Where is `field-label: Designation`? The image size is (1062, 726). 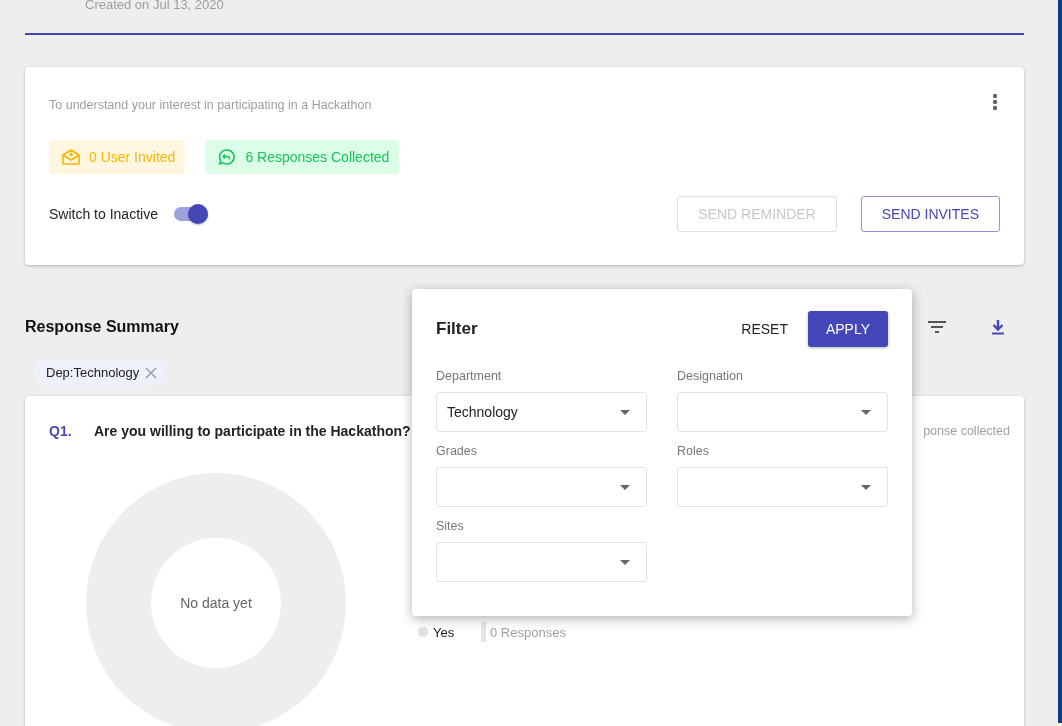
field-label: Designation is located at coordinates (710, 377).